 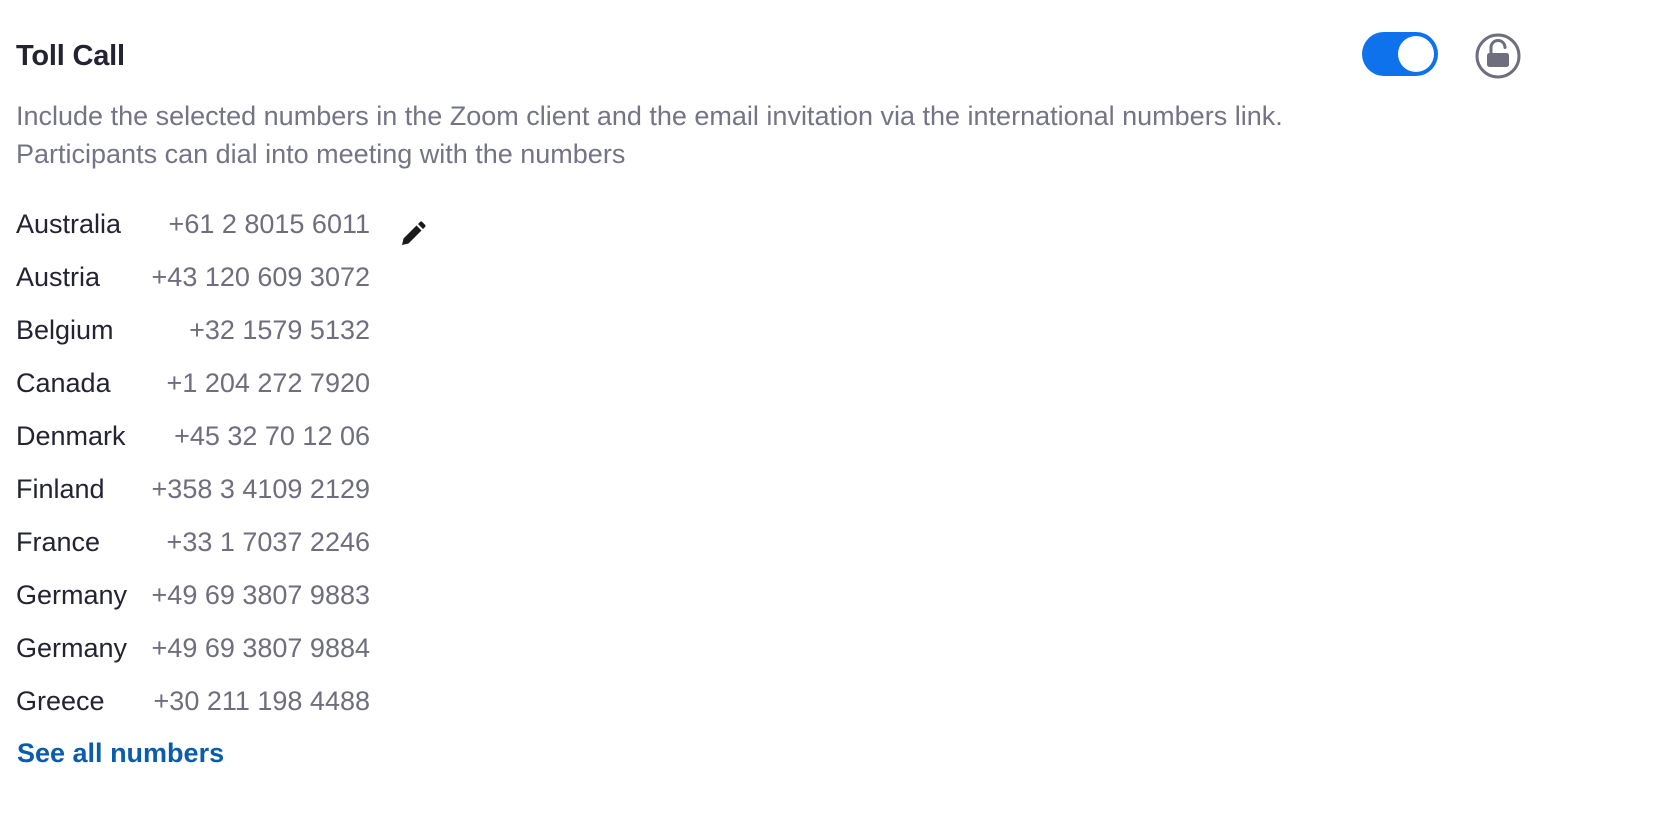 What do you see at coordinates (60, 489) in the screenshot?
I see `country-name: Finland` at bounding box center [60, 489].